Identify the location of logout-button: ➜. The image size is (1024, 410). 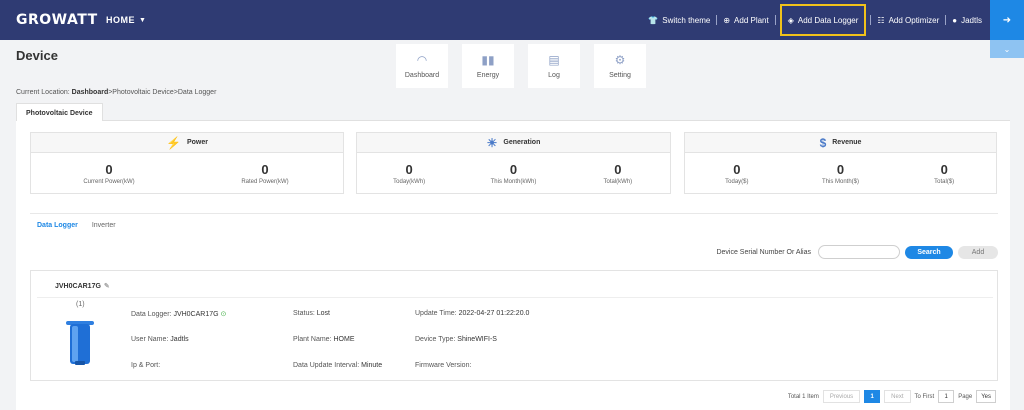
(1007, 20).